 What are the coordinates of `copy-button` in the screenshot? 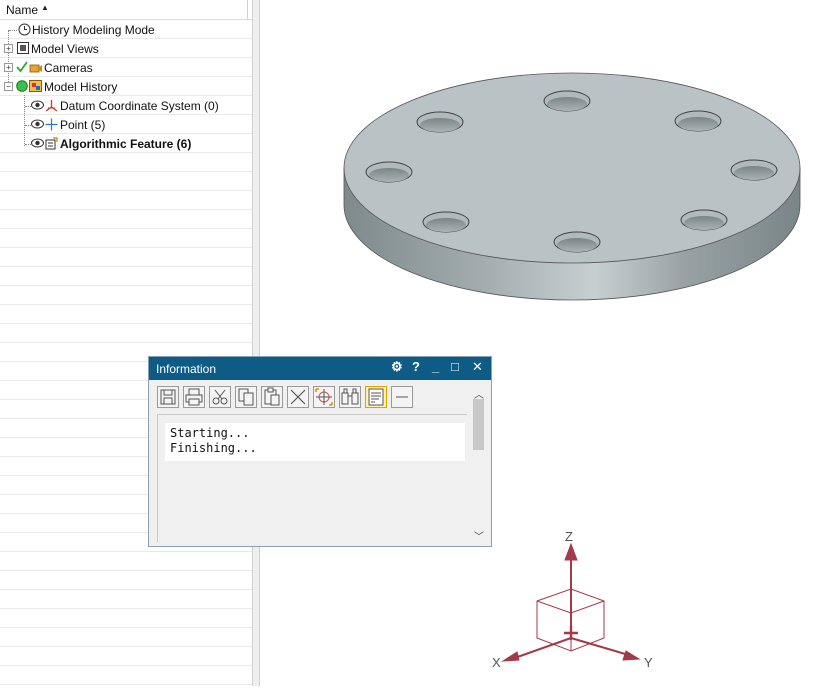 It's located at (246, 397).